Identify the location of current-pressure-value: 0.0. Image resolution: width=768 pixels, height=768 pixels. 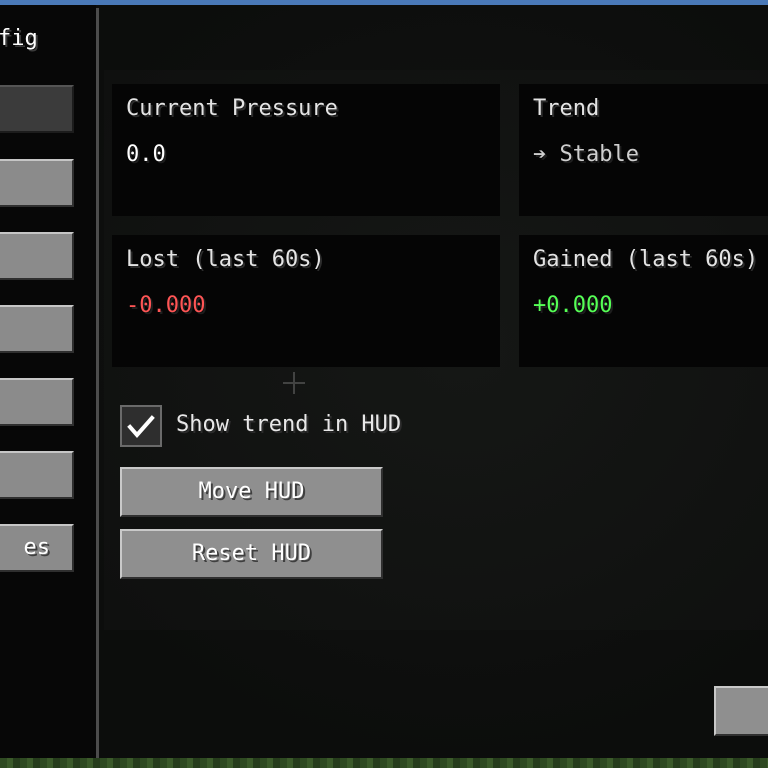
(146, 154).